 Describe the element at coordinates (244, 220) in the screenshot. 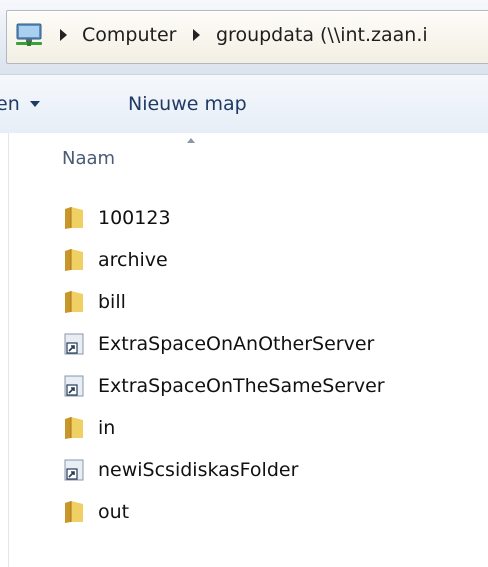

I see `list-item: 100123` at that location.